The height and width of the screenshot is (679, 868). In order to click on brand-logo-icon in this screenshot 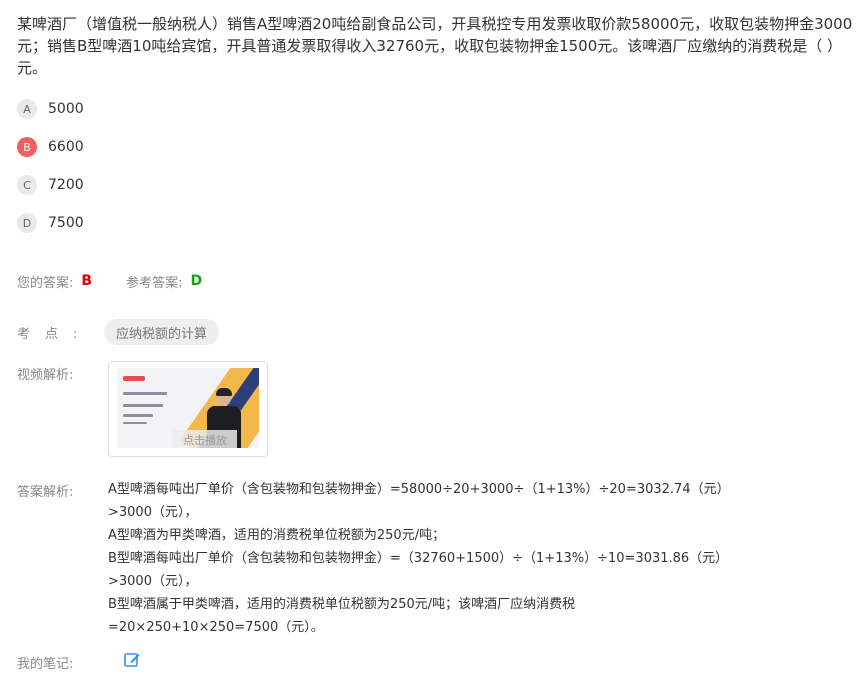, I will do `click(134, 378)`.